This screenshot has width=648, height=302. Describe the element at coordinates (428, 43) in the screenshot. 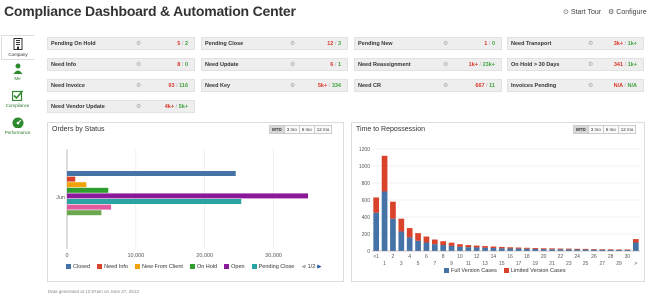

I see `kpi-pending-new: Pending New ⚙ 1 / 0` at that location.